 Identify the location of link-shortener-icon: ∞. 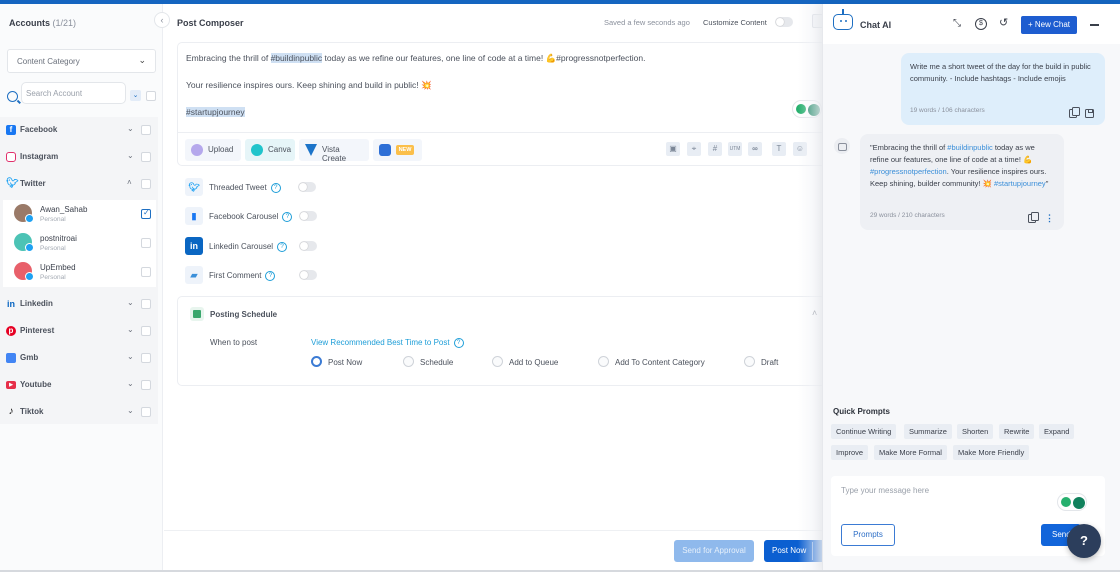
(755, 149).